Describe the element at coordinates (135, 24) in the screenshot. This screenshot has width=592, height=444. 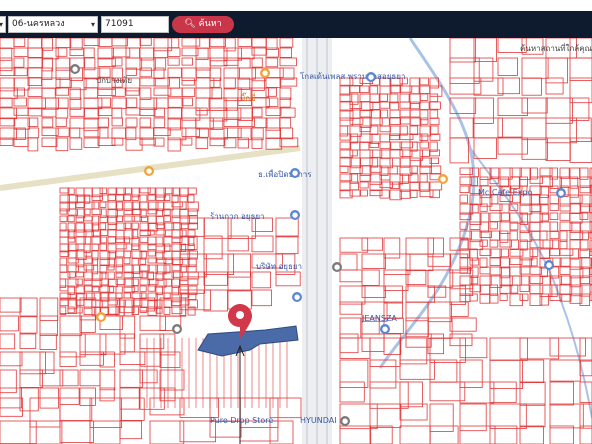
I see `parcel-number-input: 71091` at that location.